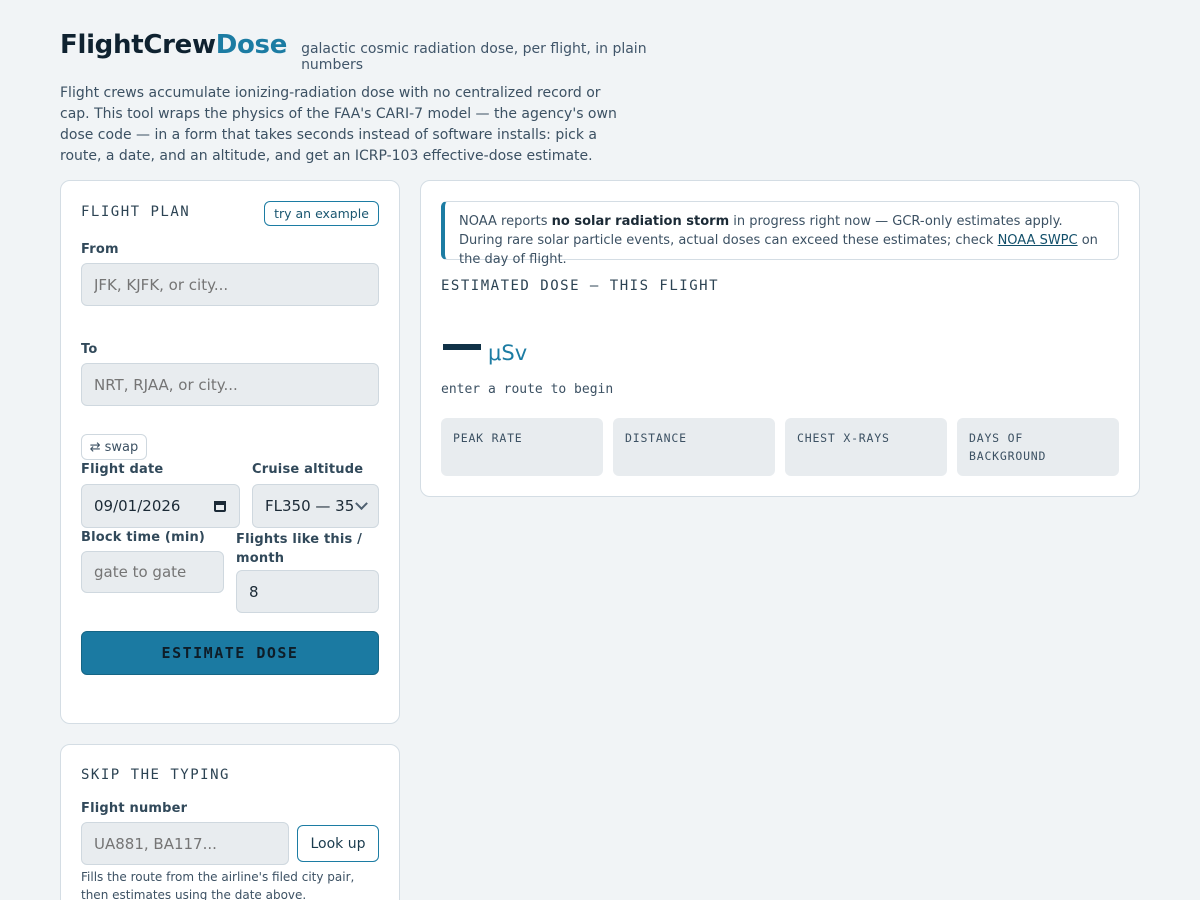 This screenshot has height=900, width=1200. I want to click on try-example-button: try an example, so click(321, 213).